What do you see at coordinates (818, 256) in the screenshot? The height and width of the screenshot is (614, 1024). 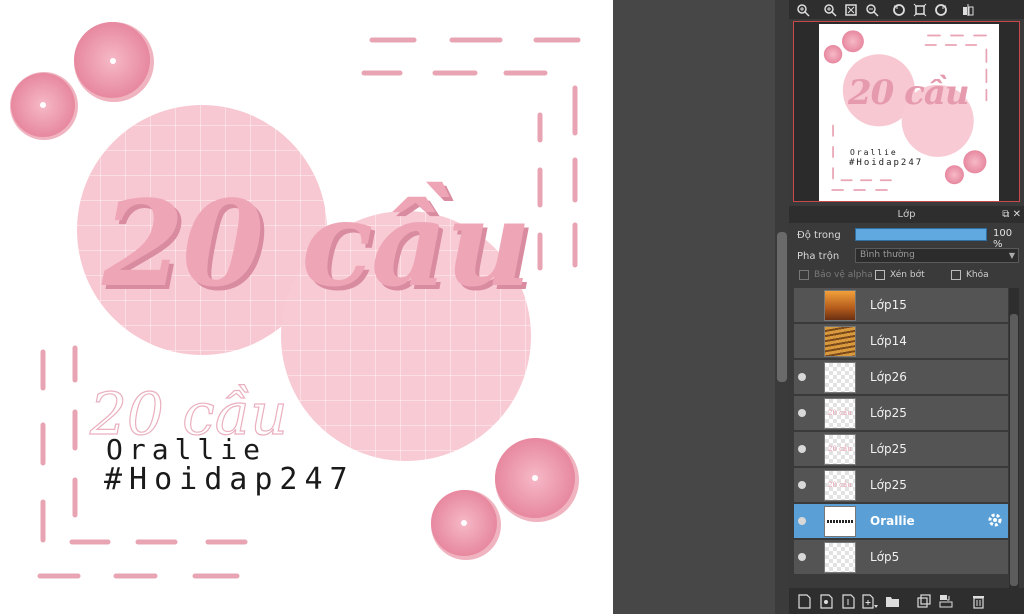 I see `blend-label: Pha trộn` at bounding box center [818, 256].